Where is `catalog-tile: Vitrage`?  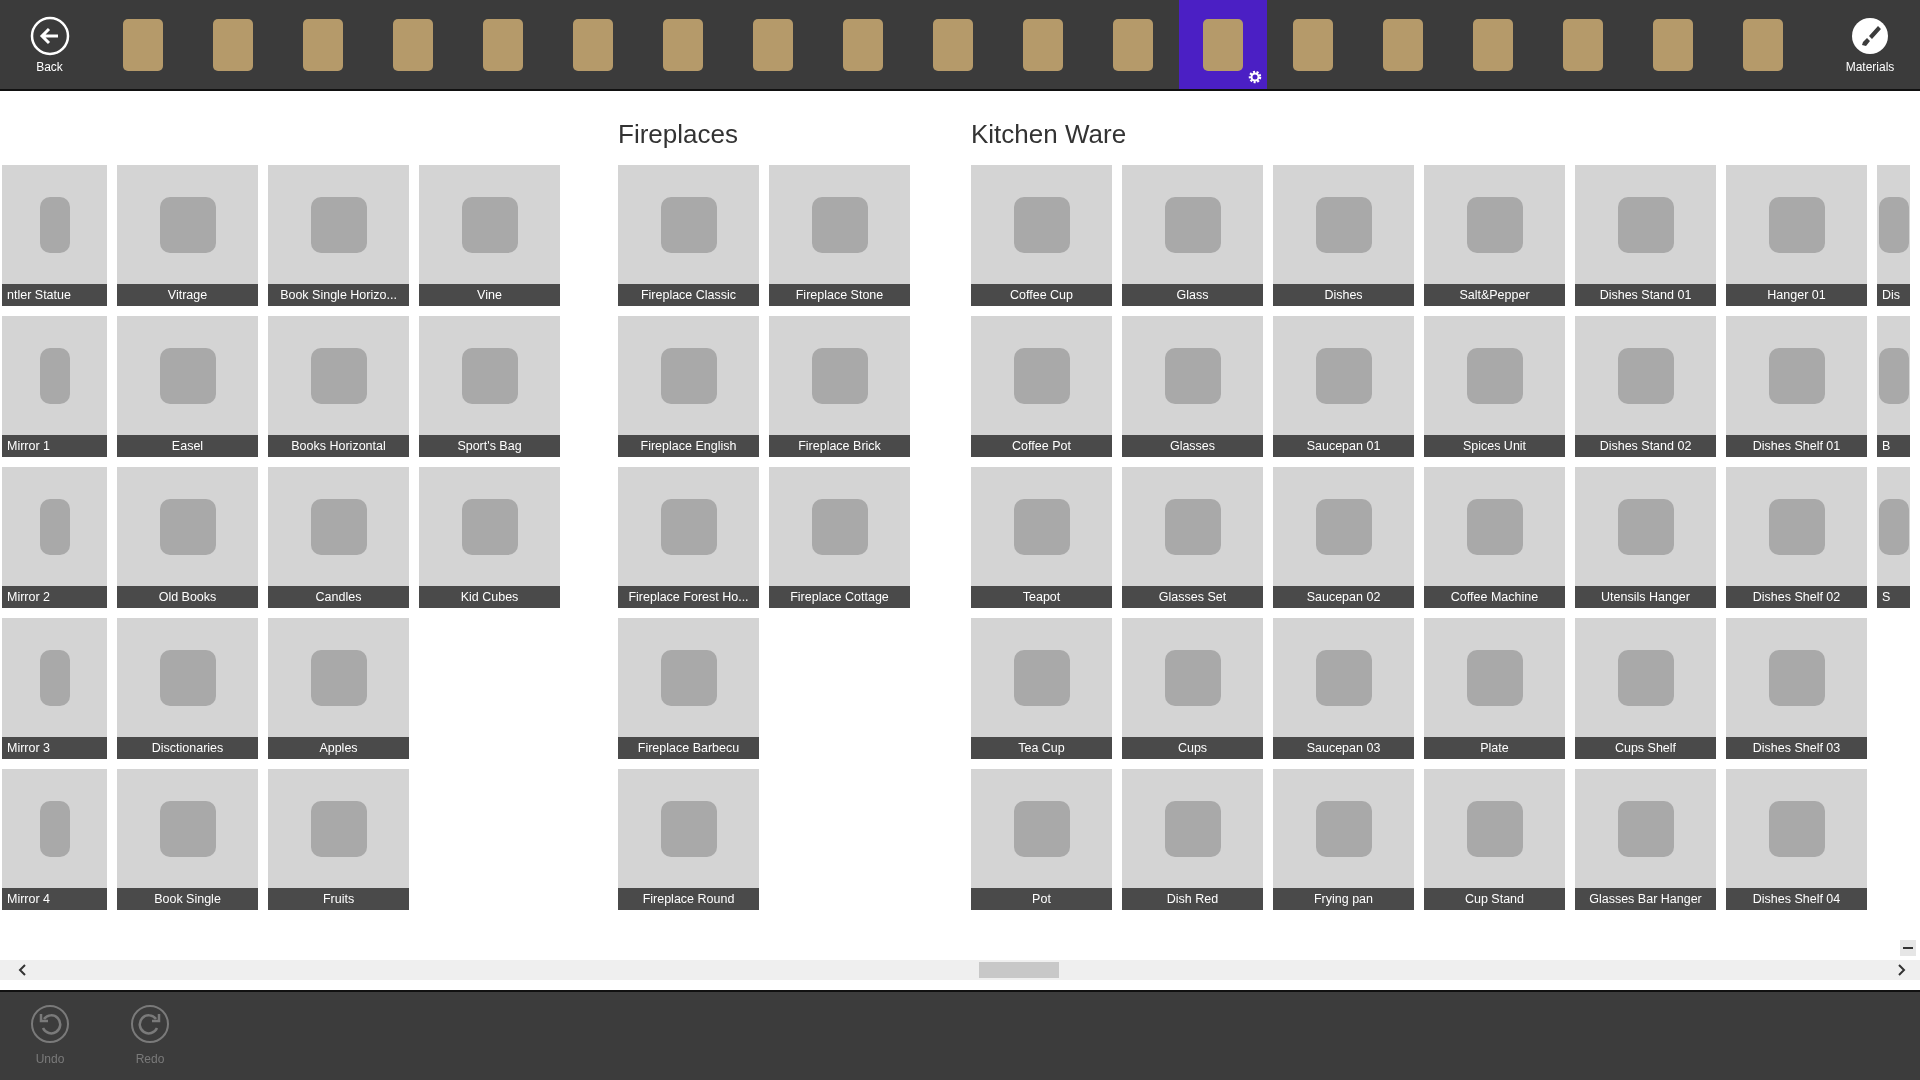
catalog-tile: Vitrage is located at coordinates (187, 235).